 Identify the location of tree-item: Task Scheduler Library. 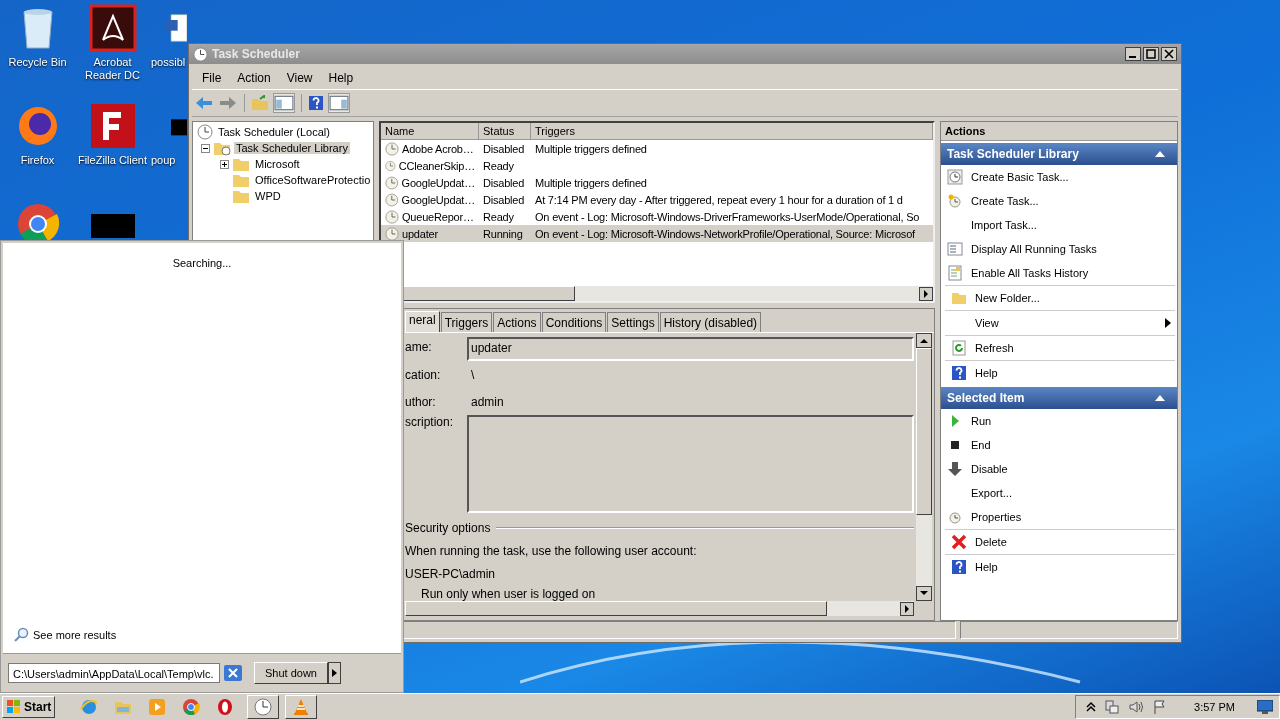
(292, 148).